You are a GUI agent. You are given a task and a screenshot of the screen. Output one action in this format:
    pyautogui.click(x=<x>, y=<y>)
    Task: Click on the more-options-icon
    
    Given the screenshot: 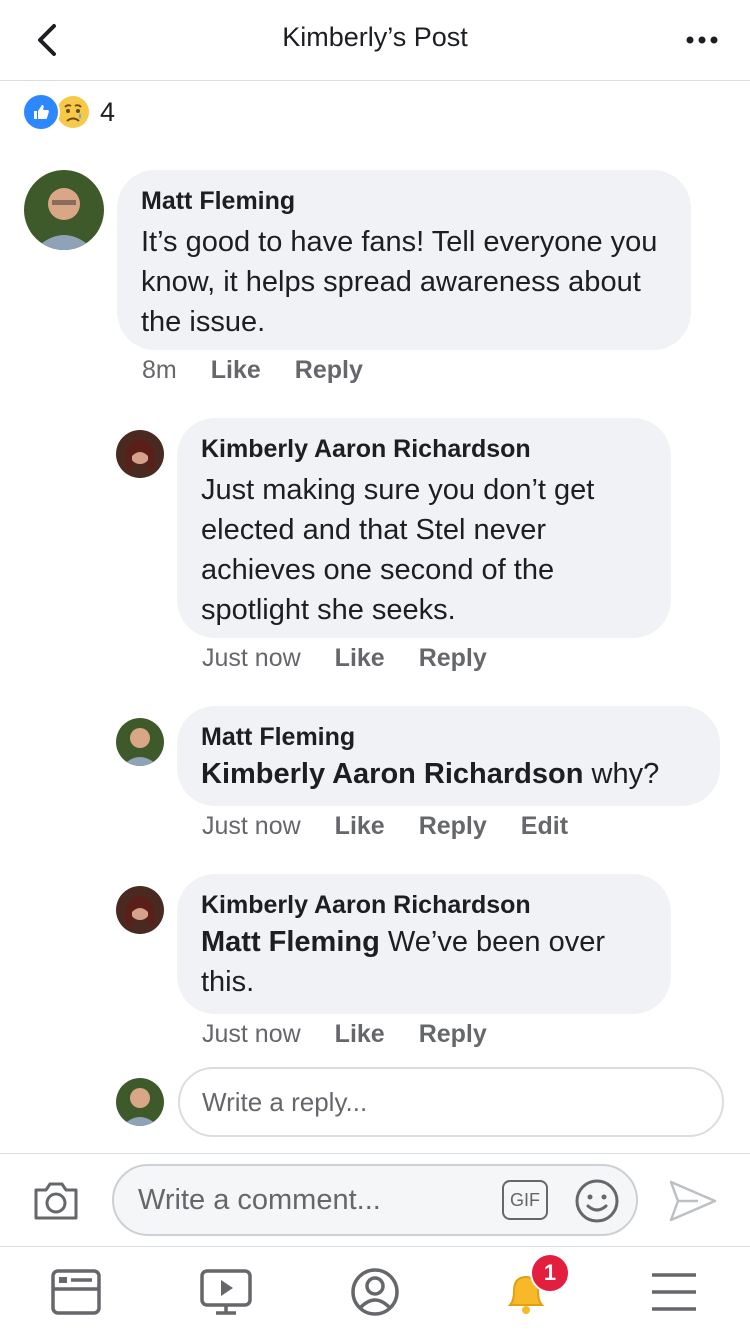 What is the action you would take?
    pyautogui.click(x=702, y=40)
    